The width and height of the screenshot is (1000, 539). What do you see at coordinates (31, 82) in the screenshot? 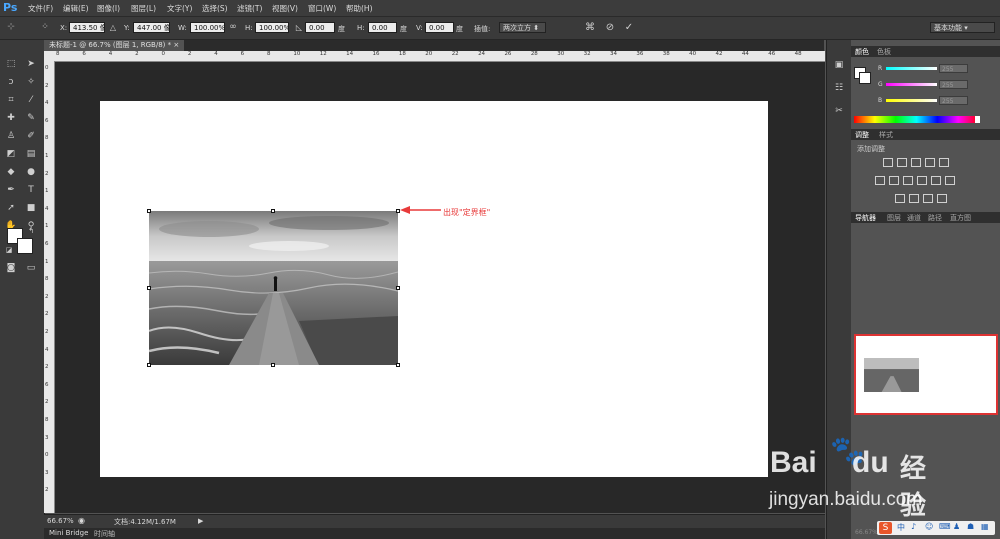
I see `magic-wand-icon: ✧` at bounding box center [31, 82].